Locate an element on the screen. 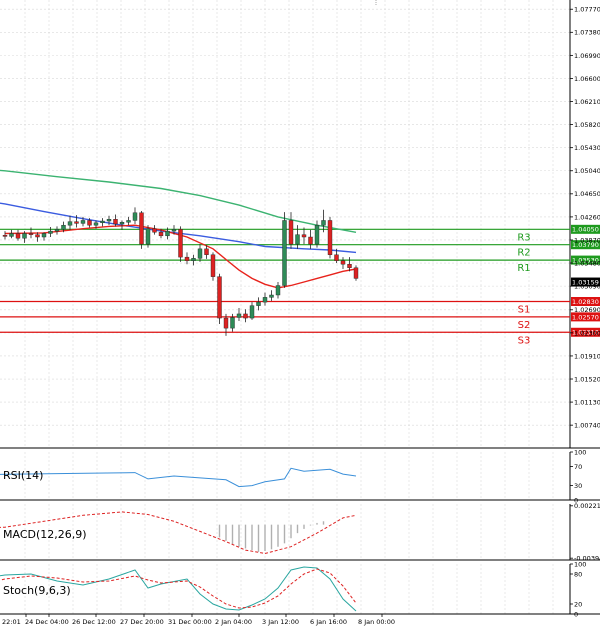  ma-mid-line is located at coordinates (178, 228).